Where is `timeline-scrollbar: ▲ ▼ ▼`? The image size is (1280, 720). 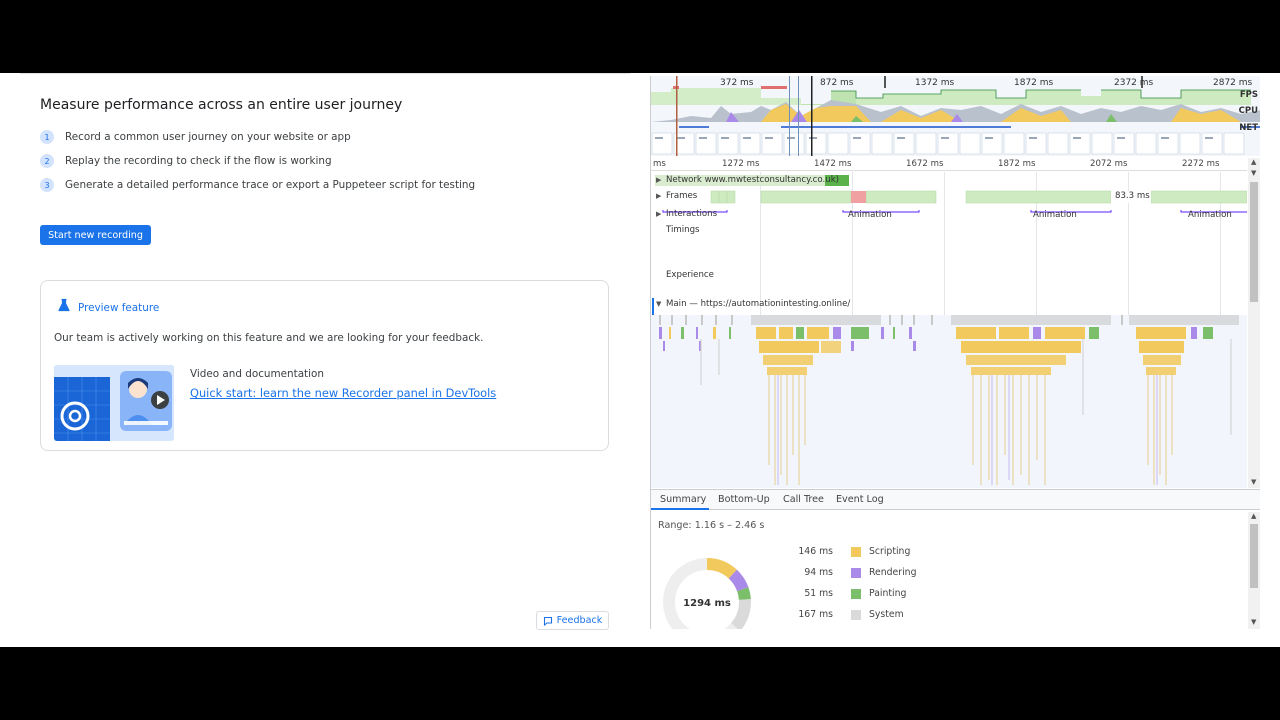 timeline-scrollbar: ▲ ▼ ▼ is located at coordinates (1254, 323).